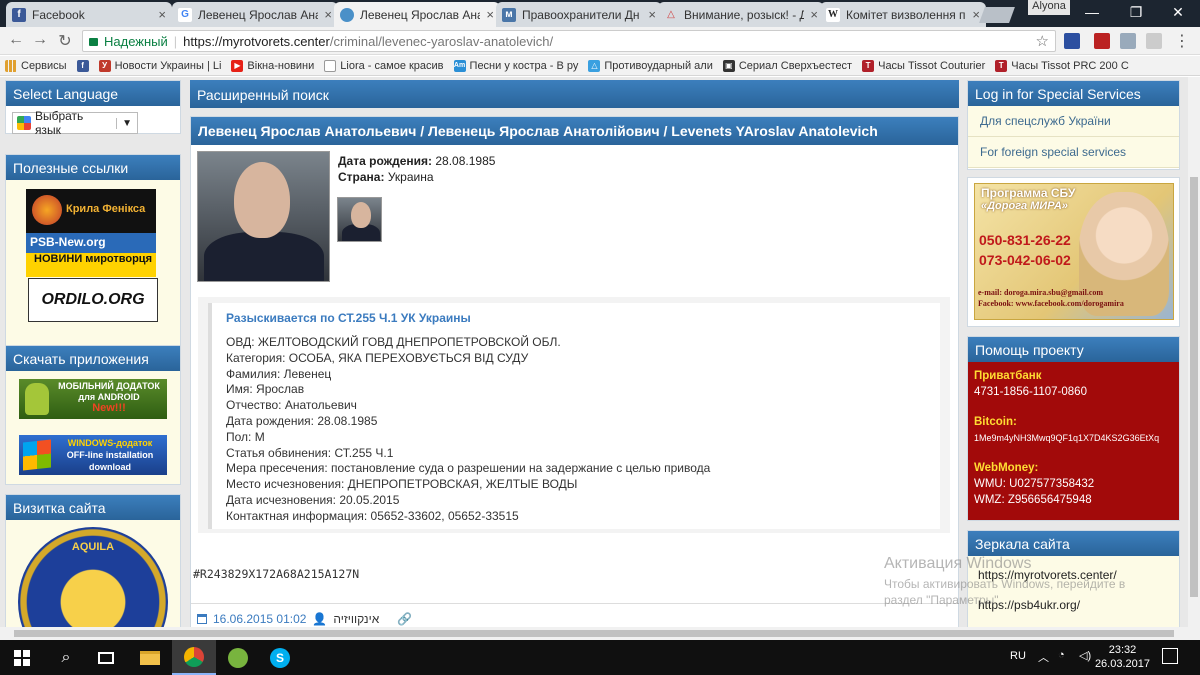  I want to click on photo-body, so click(264, 256).